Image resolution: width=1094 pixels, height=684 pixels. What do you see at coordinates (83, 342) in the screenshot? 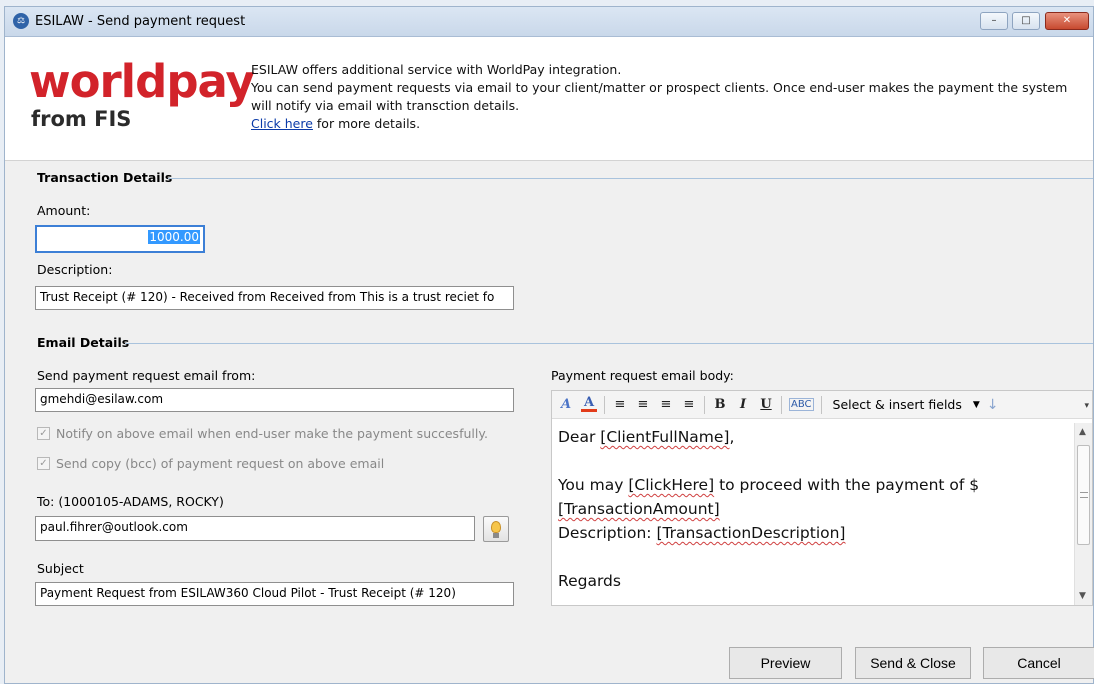
I see `email-details-heading: Email Details` at bounding box center [83, 342].